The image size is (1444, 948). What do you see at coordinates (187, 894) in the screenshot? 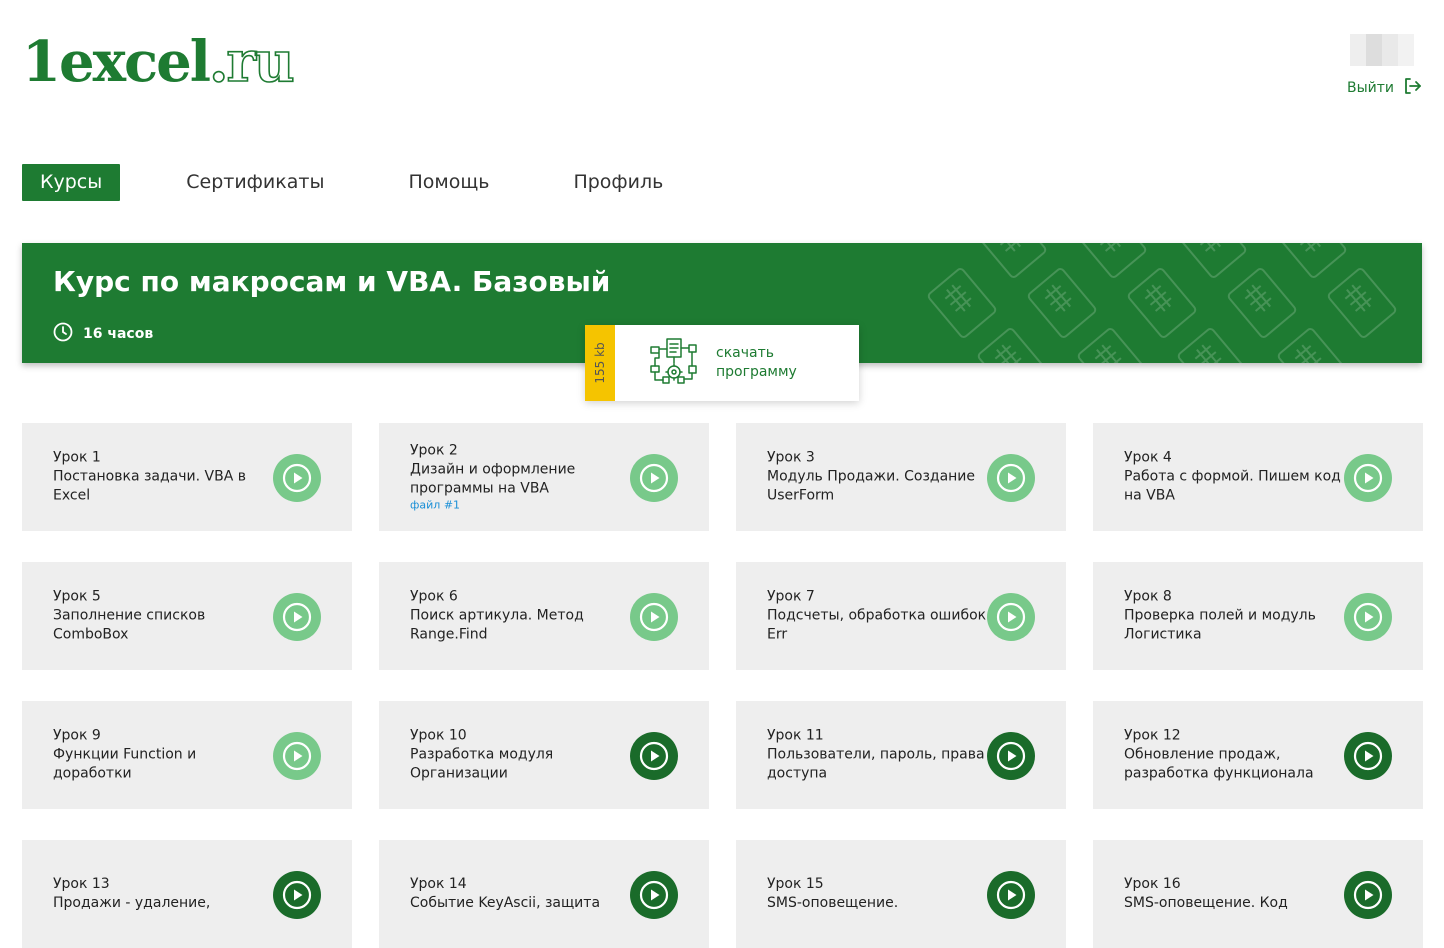
I see `lesson-card: Урок 13 Продажи - удаление,` at bounding box center [187, 894].